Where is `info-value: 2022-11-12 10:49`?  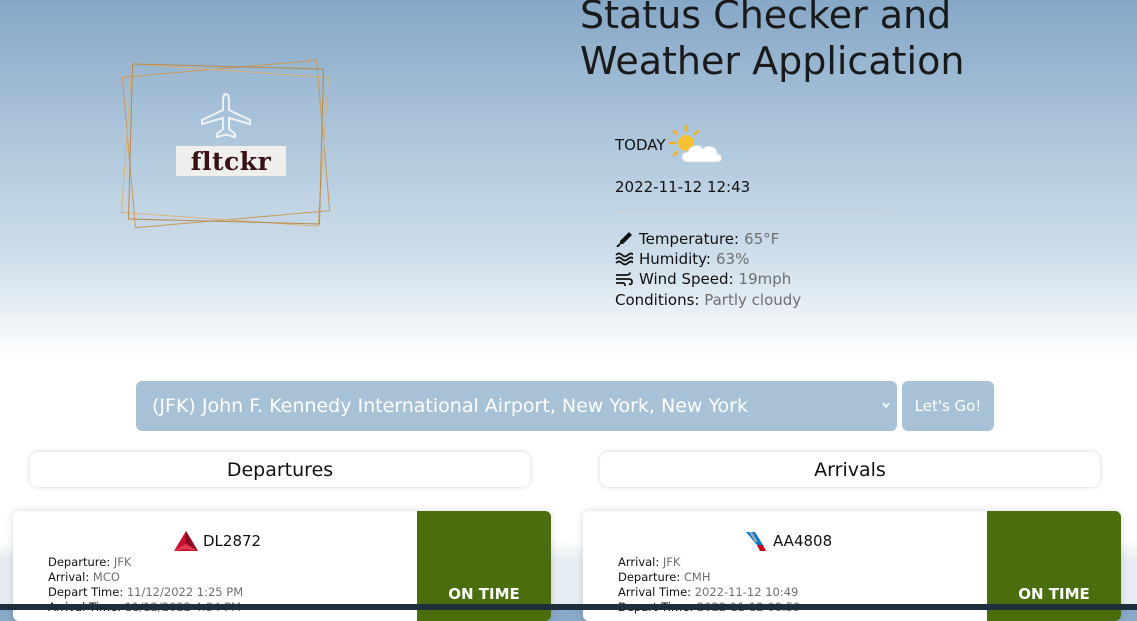 info-value: 2022-11-12 10:49 is located at coordinates (746, 592).